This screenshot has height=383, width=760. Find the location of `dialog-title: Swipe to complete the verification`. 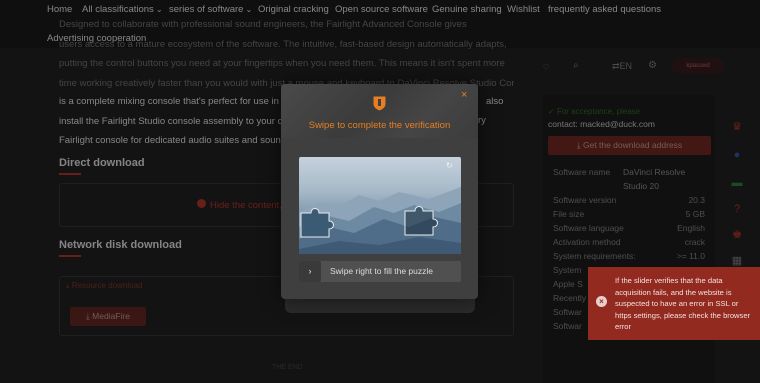

dialog-title: Swipe to complete the verification is located at coordinates (379, 125).